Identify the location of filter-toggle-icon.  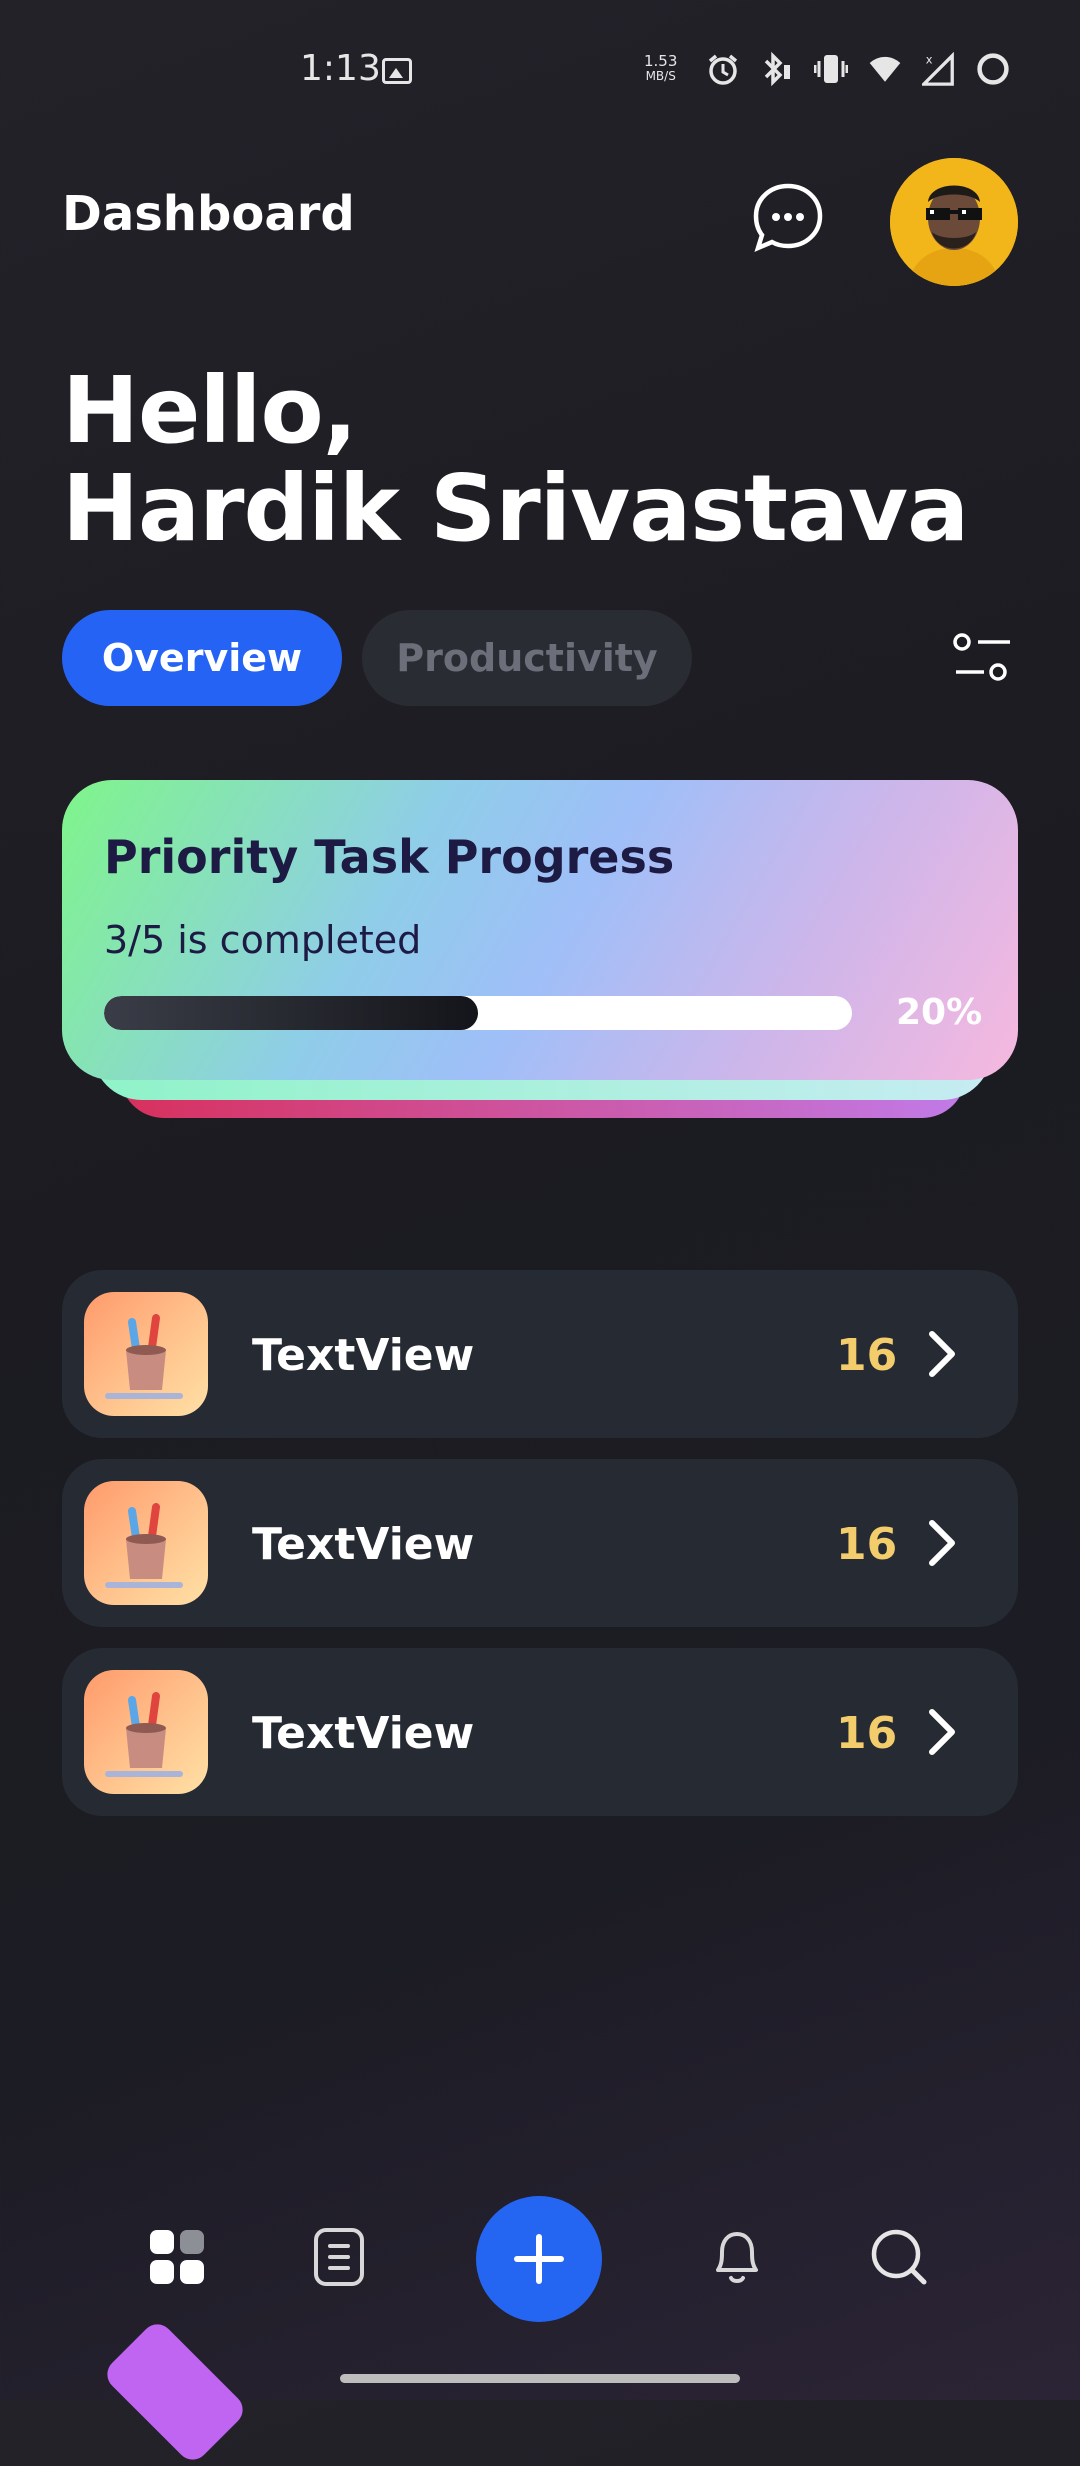
(981, 657).